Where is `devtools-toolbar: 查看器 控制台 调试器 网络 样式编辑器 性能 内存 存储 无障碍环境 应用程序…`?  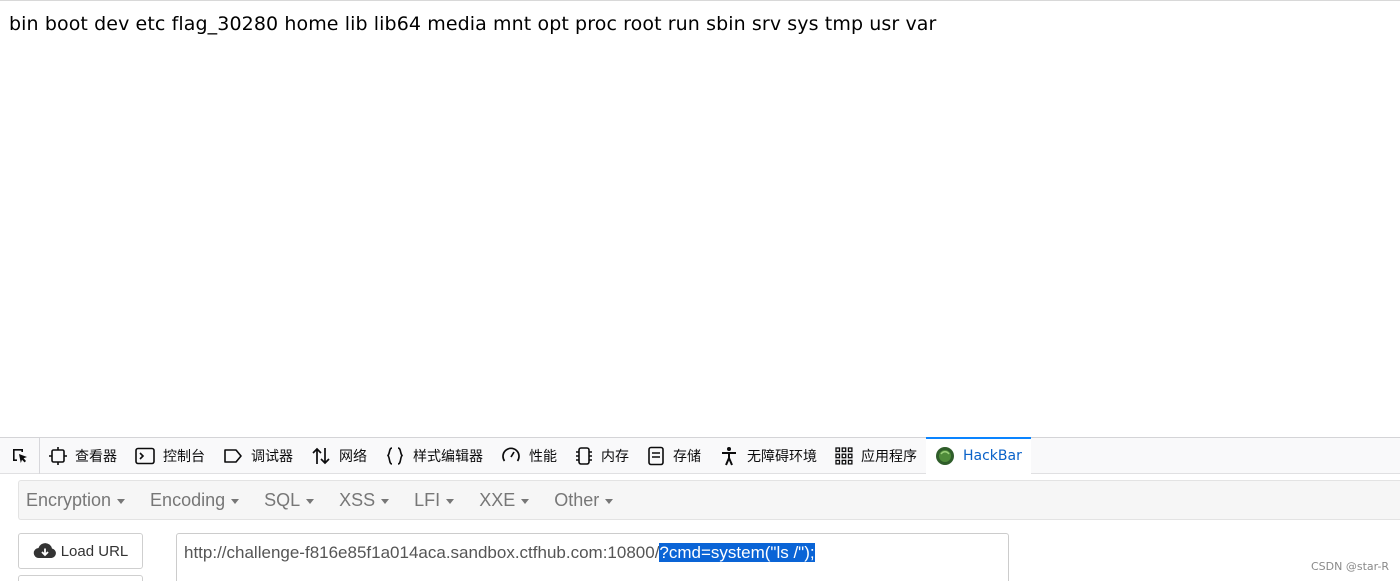
devtools-toolbar: 查看器 控制台 调试器 网络 样式编辑器 性能 内存 存储 无障碍环境 应用程序… is located at coordinates (700, 455).